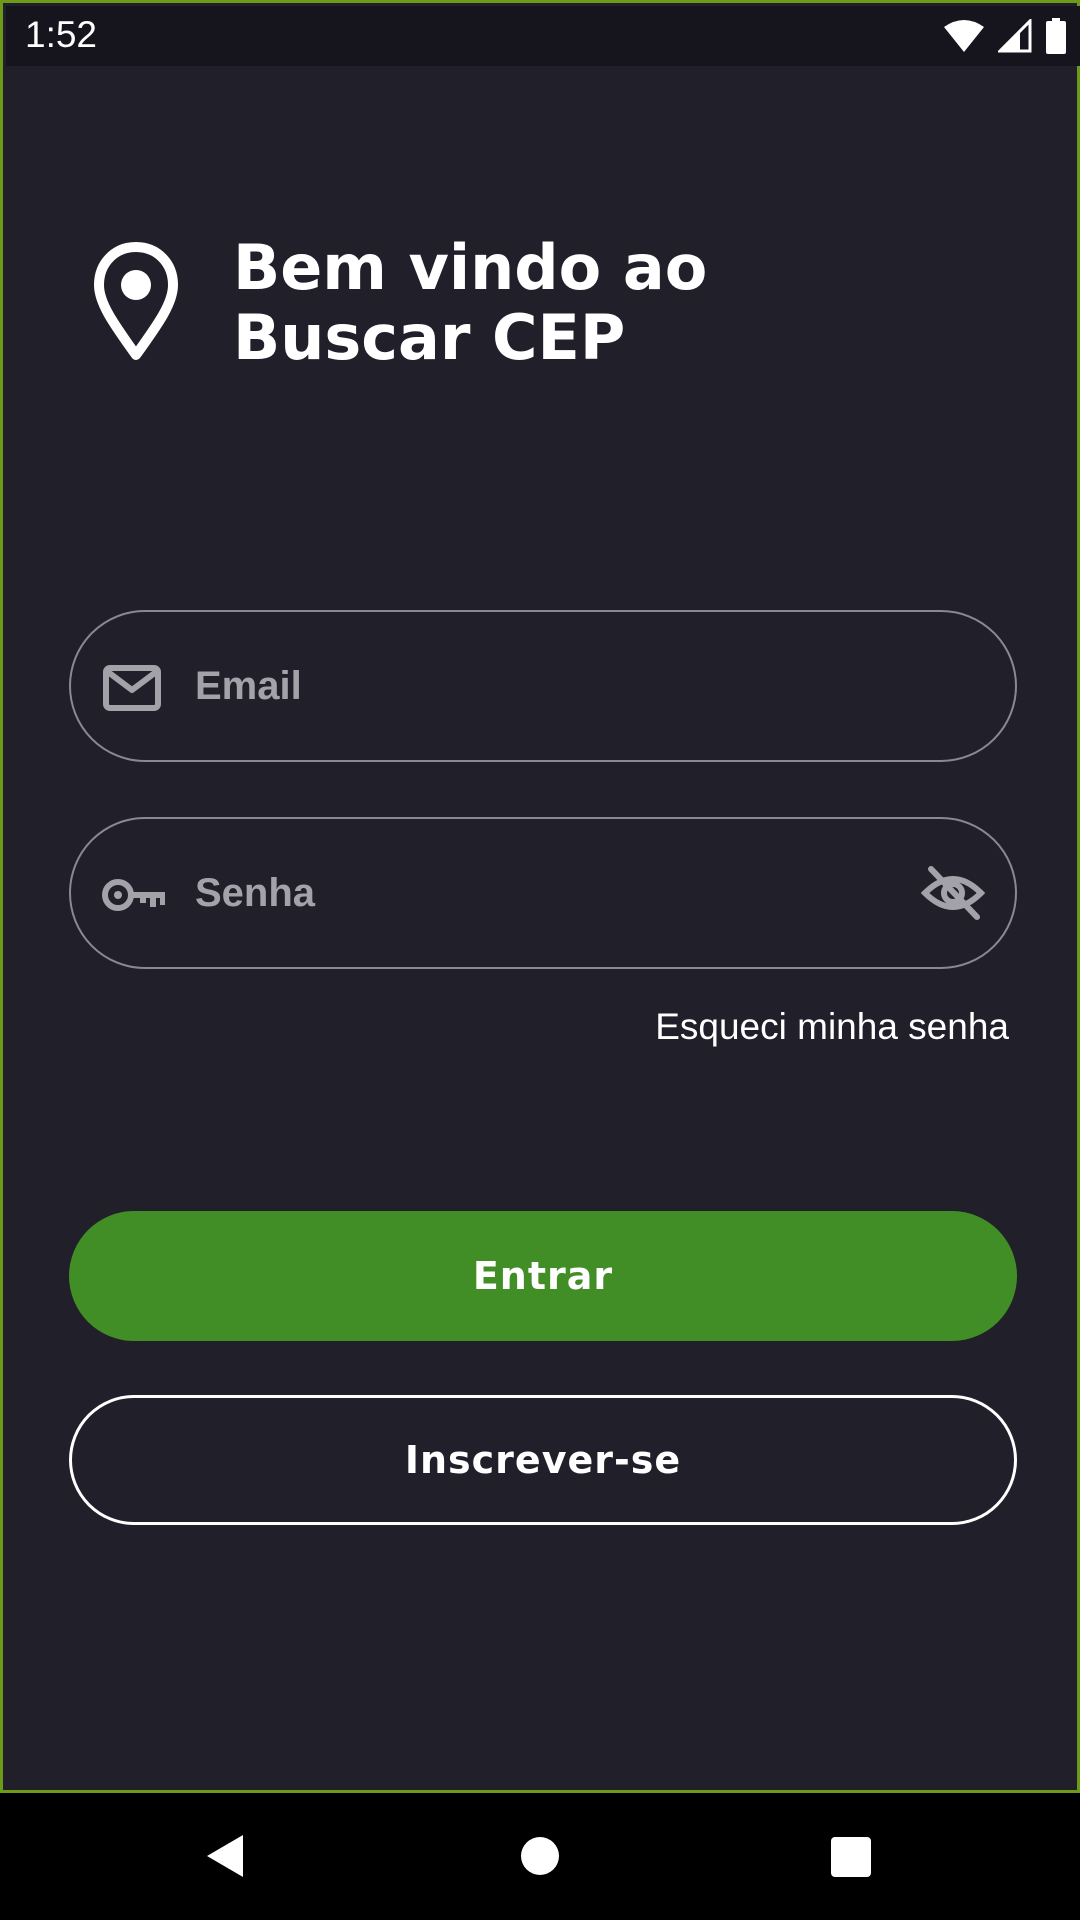  I want to click on status-time: 1:52, so click(61, 34).